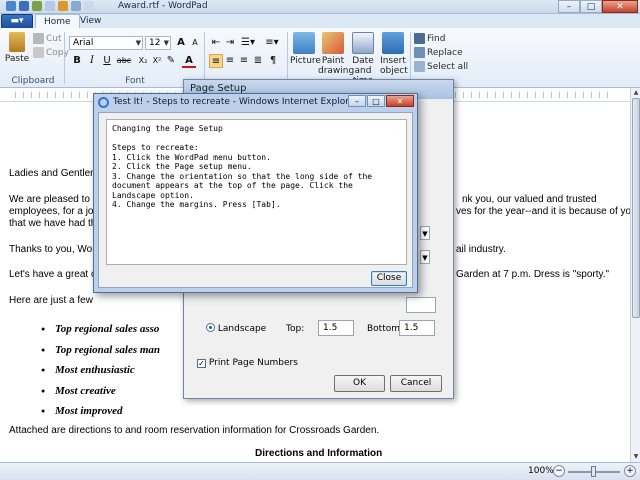 The height and width of the screenshot is (480, 640). Describe the element at coordinates (295, 329) in the screenshot. I see `top-margin-label: Top:` at that location.